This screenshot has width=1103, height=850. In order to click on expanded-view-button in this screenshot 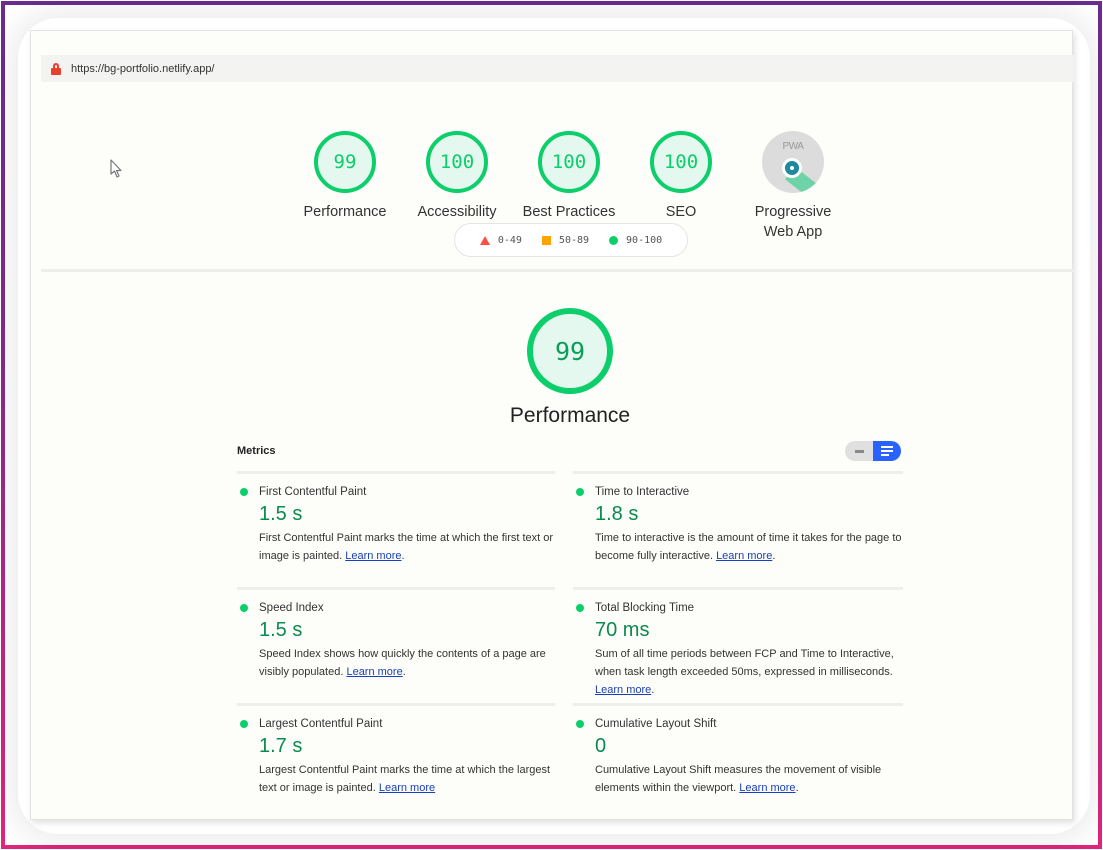, I will do `click(887, 451)`.